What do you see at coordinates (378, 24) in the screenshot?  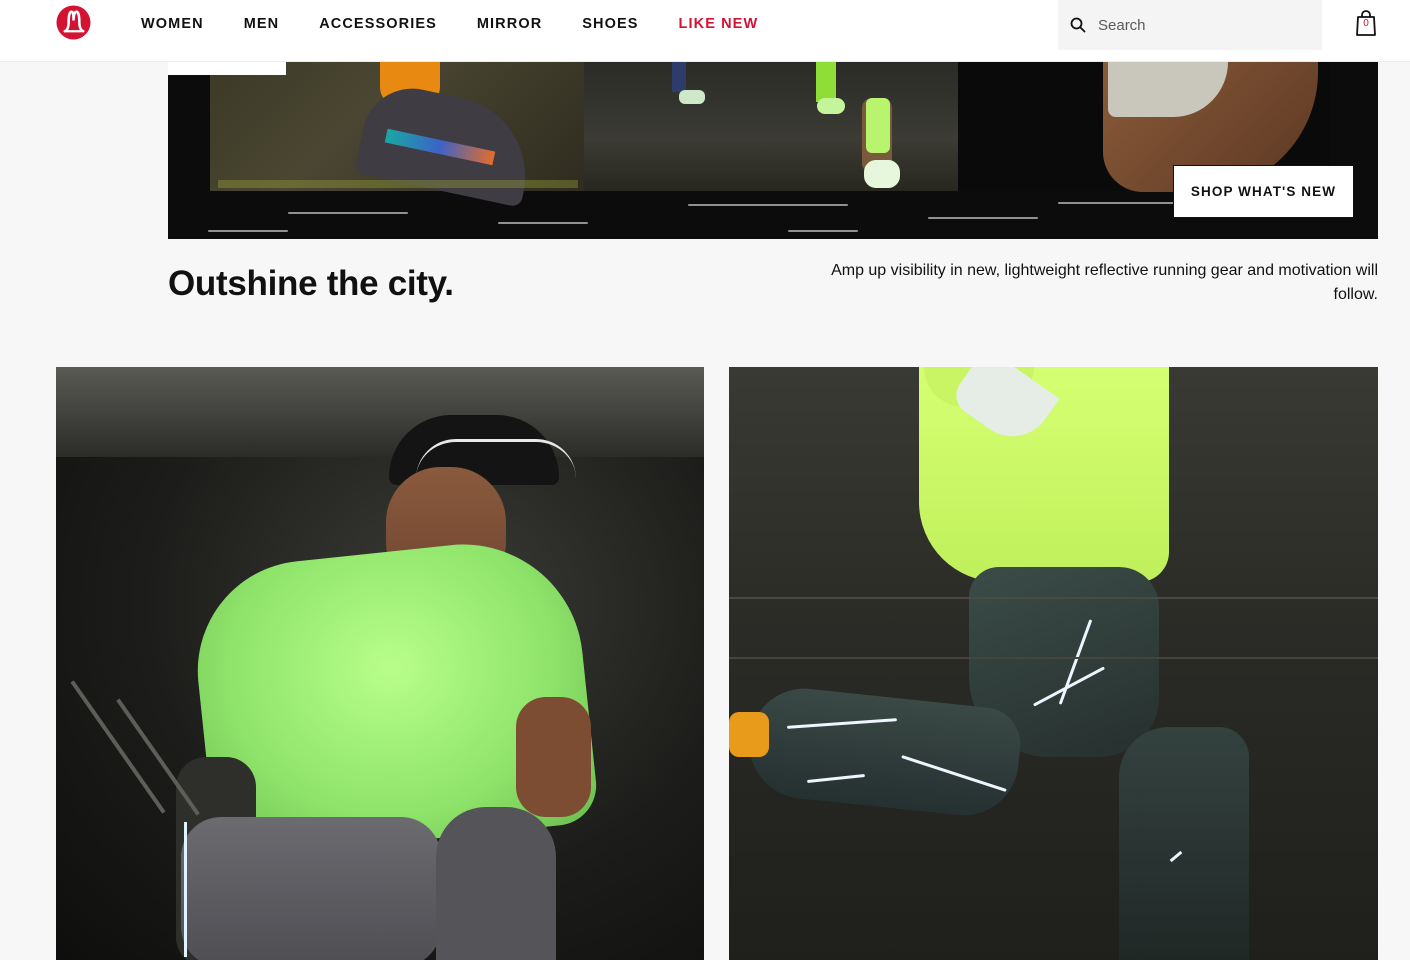 I see `nav-item-accessories: ACCESSORIES` at bounding box center [378, 24].